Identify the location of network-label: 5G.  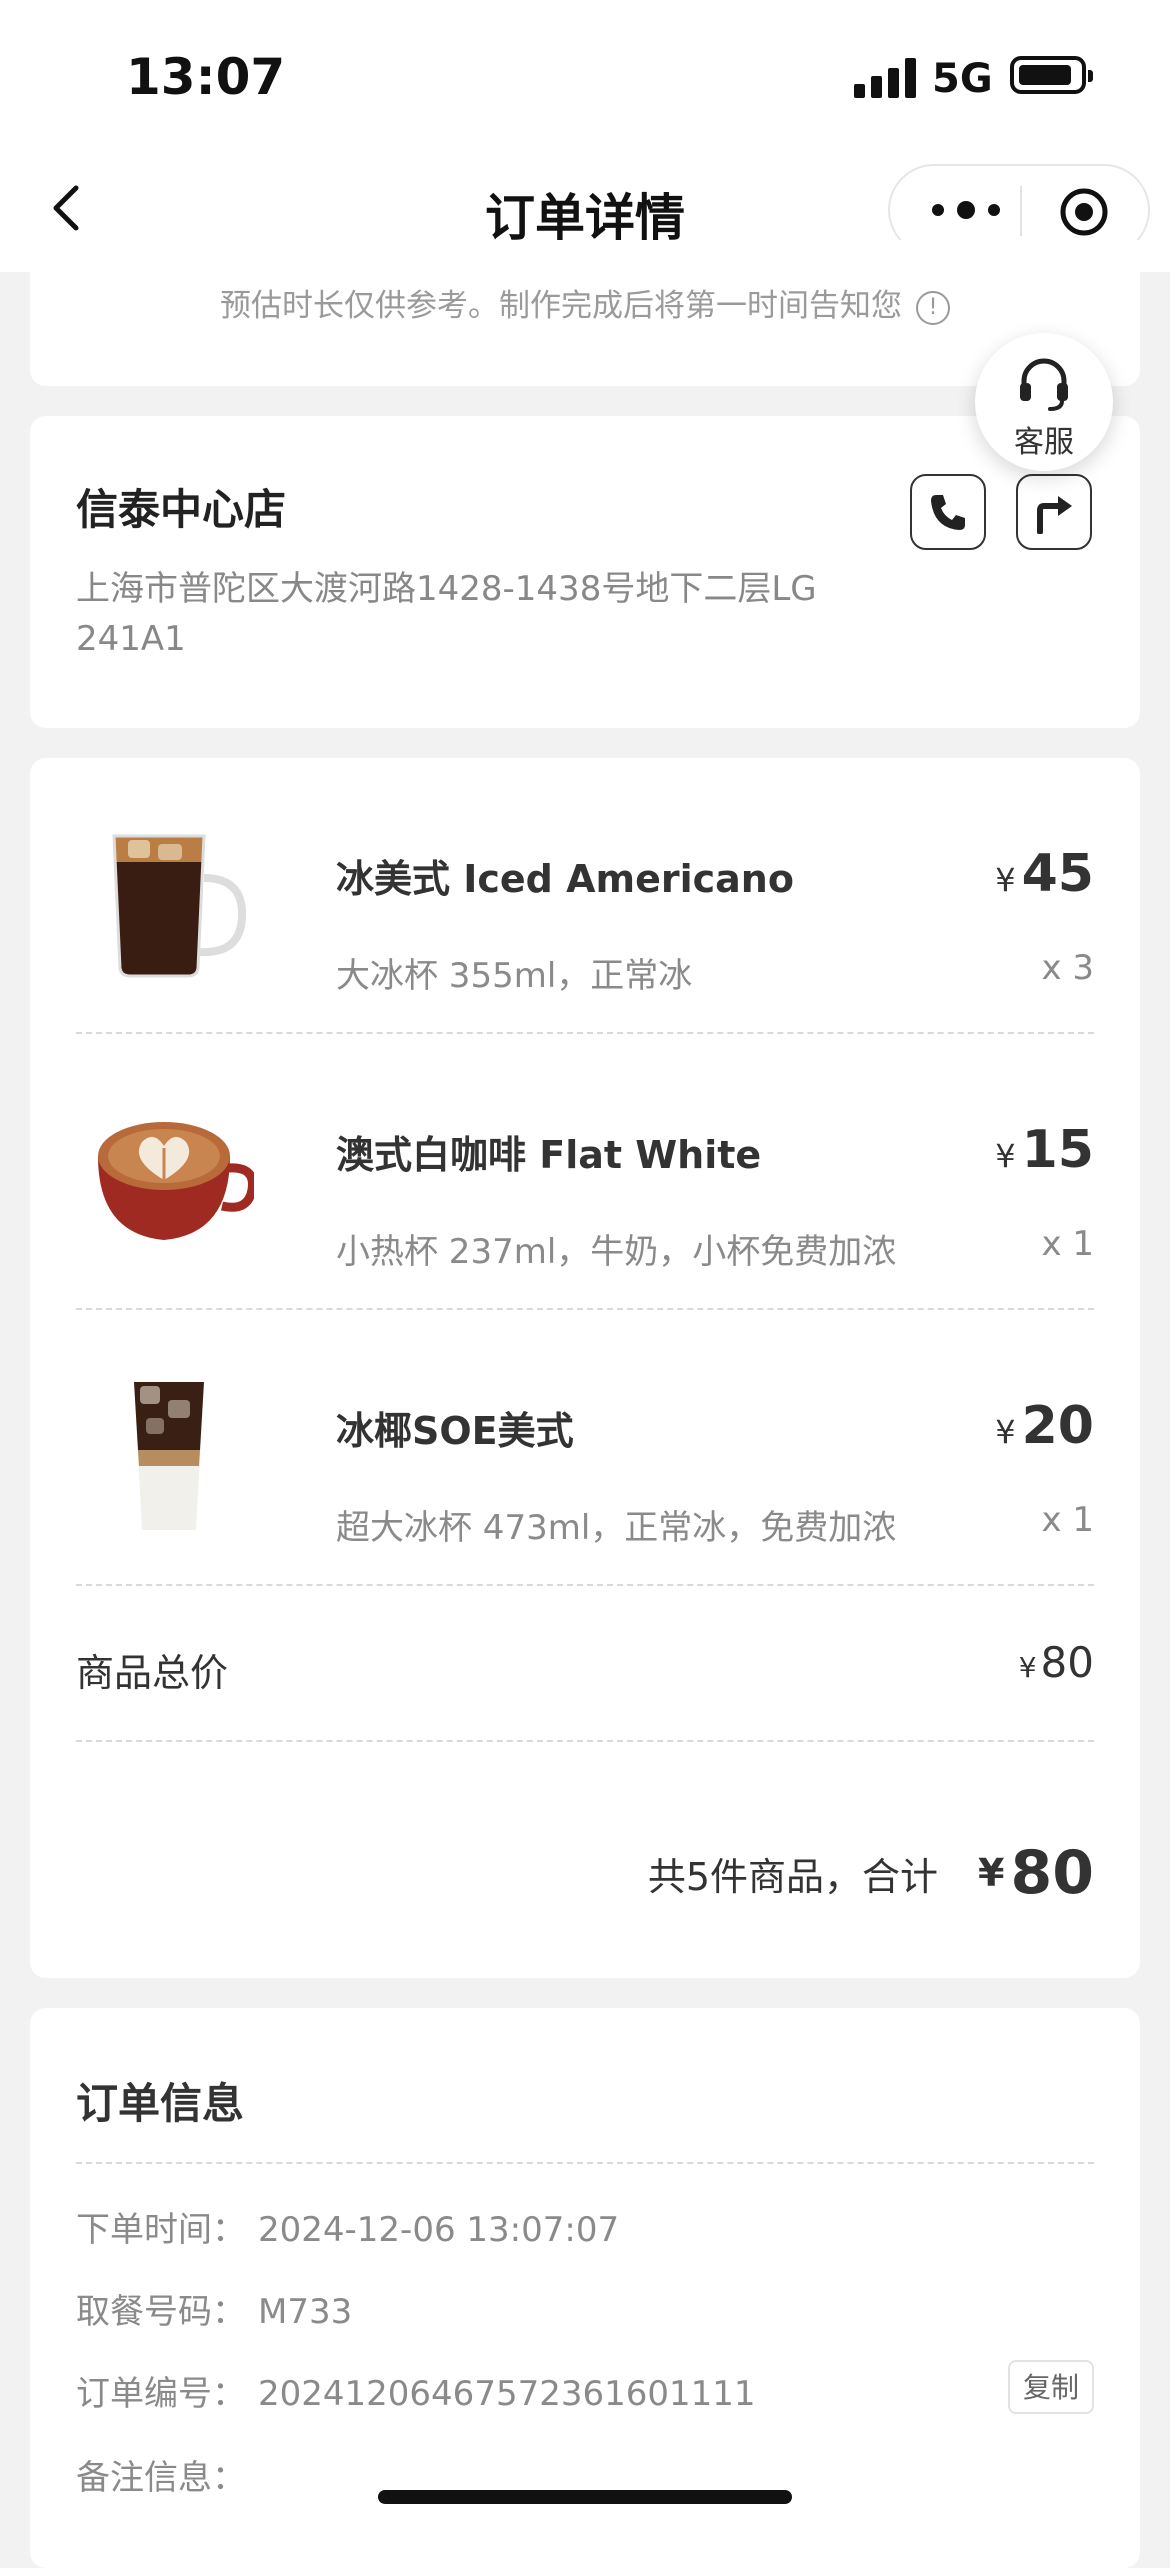
(962, 79).